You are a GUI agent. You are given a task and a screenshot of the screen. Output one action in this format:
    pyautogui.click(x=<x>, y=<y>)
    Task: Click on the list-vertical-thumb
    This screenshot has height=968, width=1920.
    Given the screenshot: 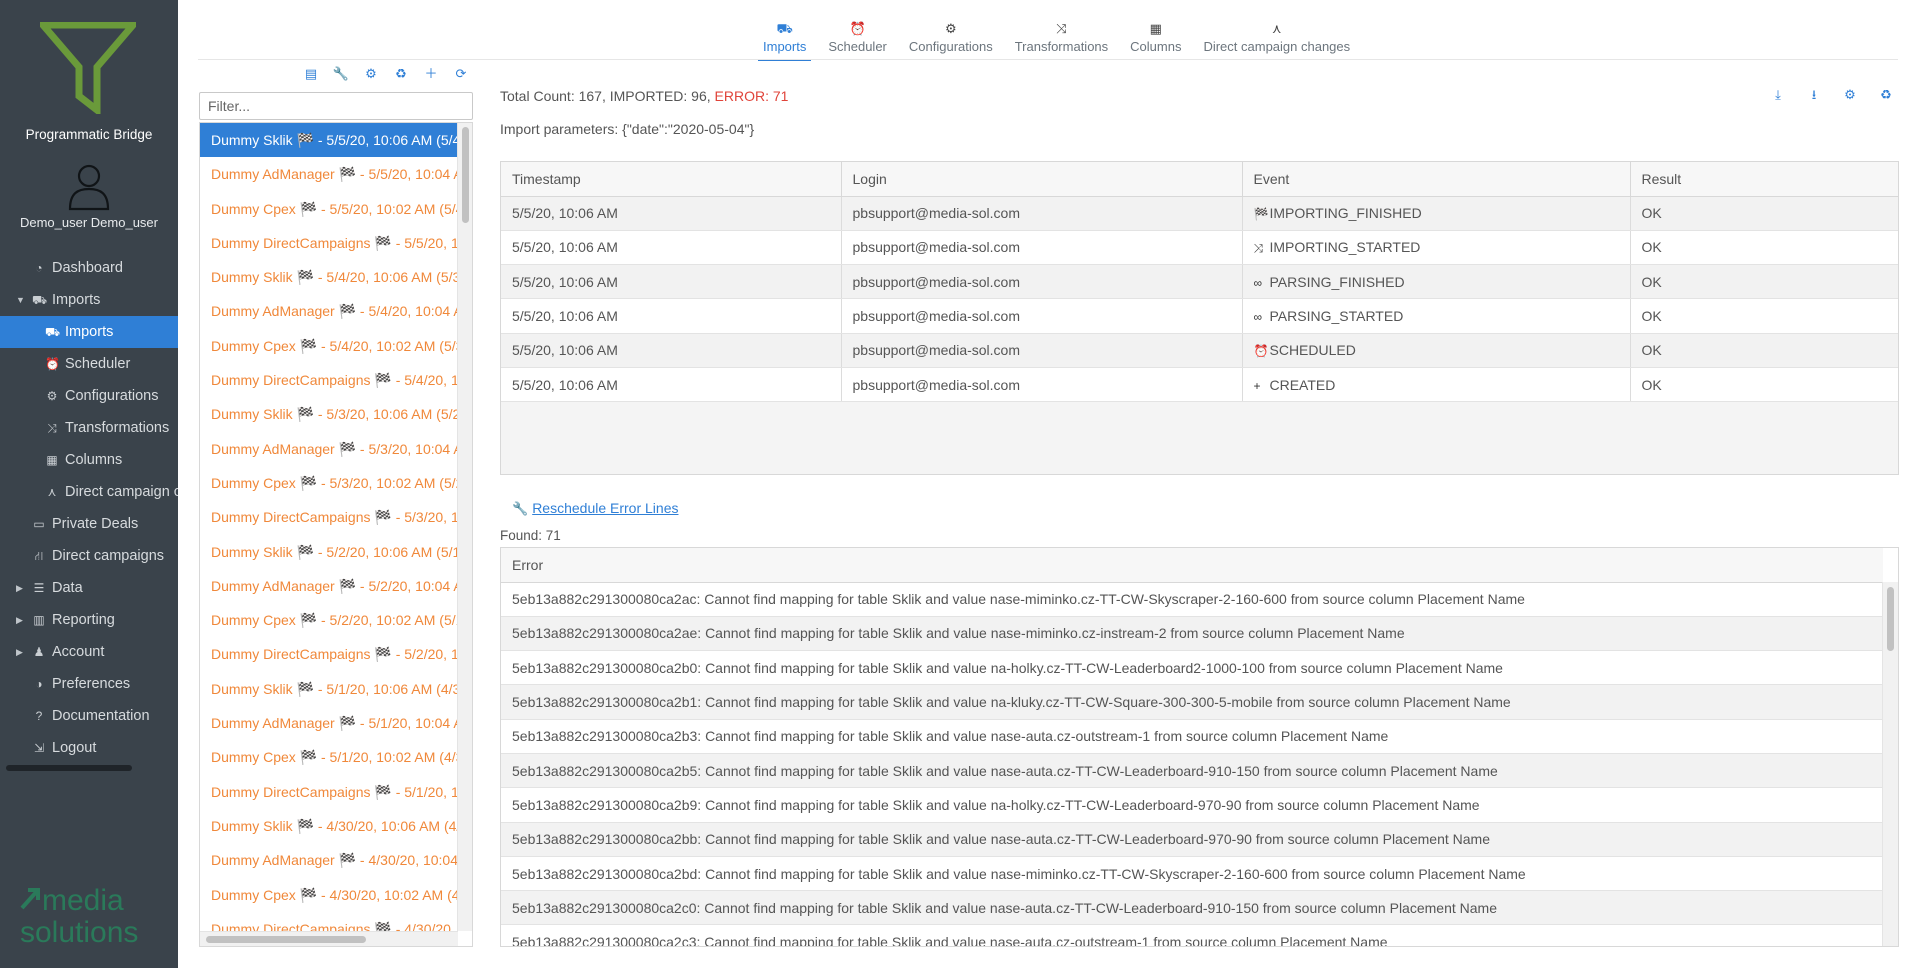 What is the action you would take?
    pyautogui.click(x=465, y=175)
    